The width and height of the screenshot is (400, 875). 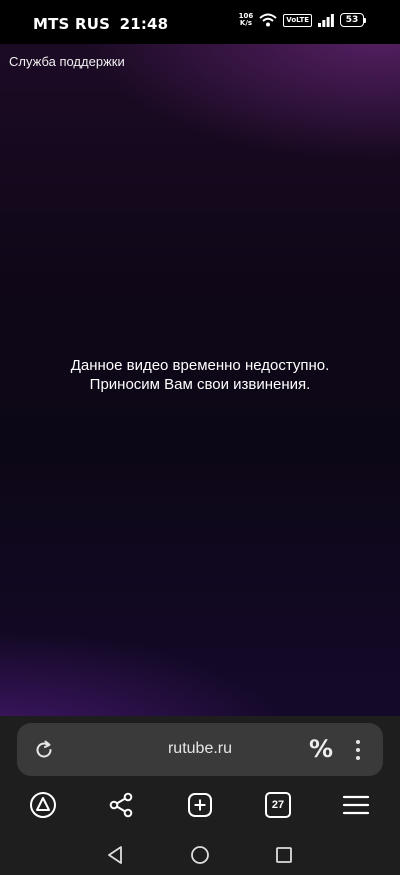 I want to click on share-button, so click(x=121, y=805).